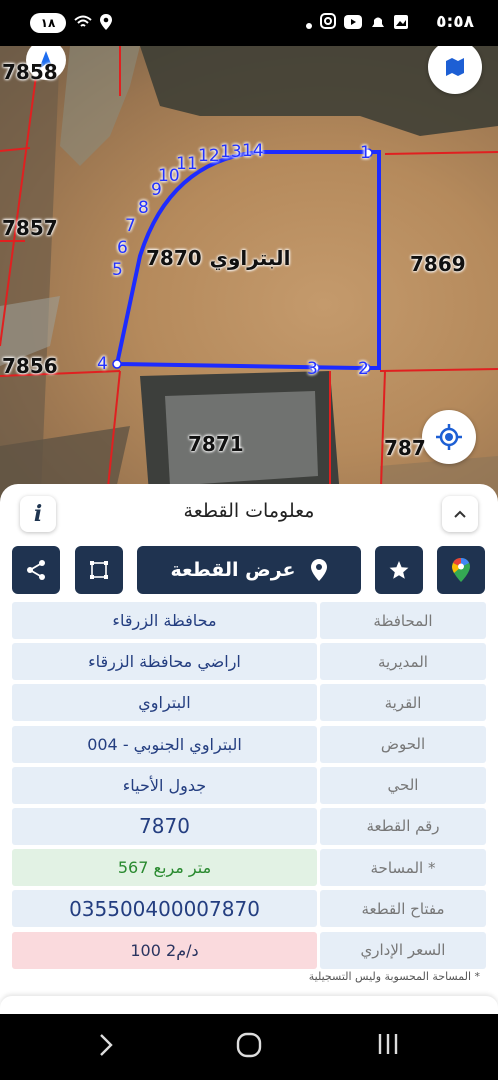 The height and width of the screenshot is (1080, 498). I want to click on panel-title: معلومات القطعة, so click(249, 511).